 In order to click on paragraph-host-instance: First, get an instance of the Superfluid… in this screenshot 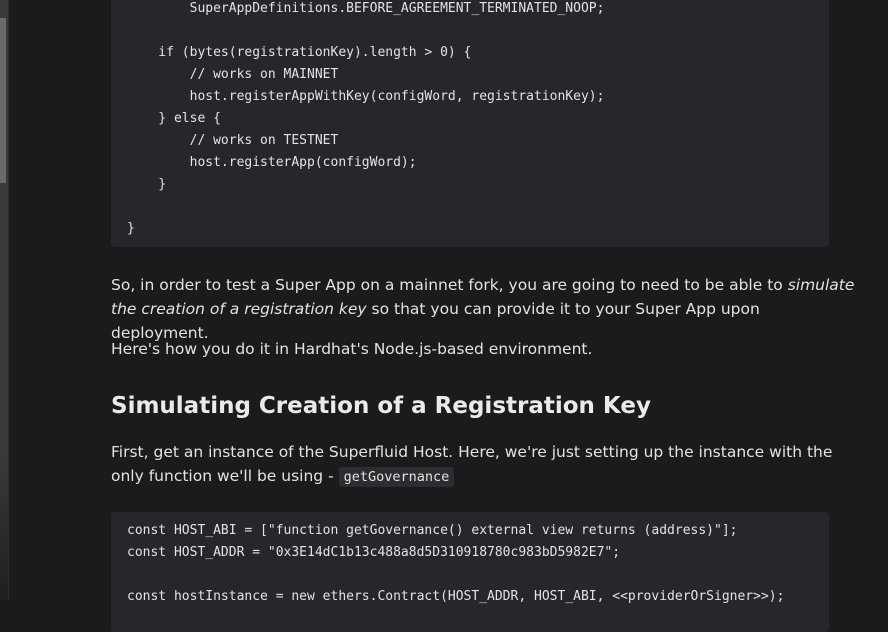, I will do `click(486, 464)`.